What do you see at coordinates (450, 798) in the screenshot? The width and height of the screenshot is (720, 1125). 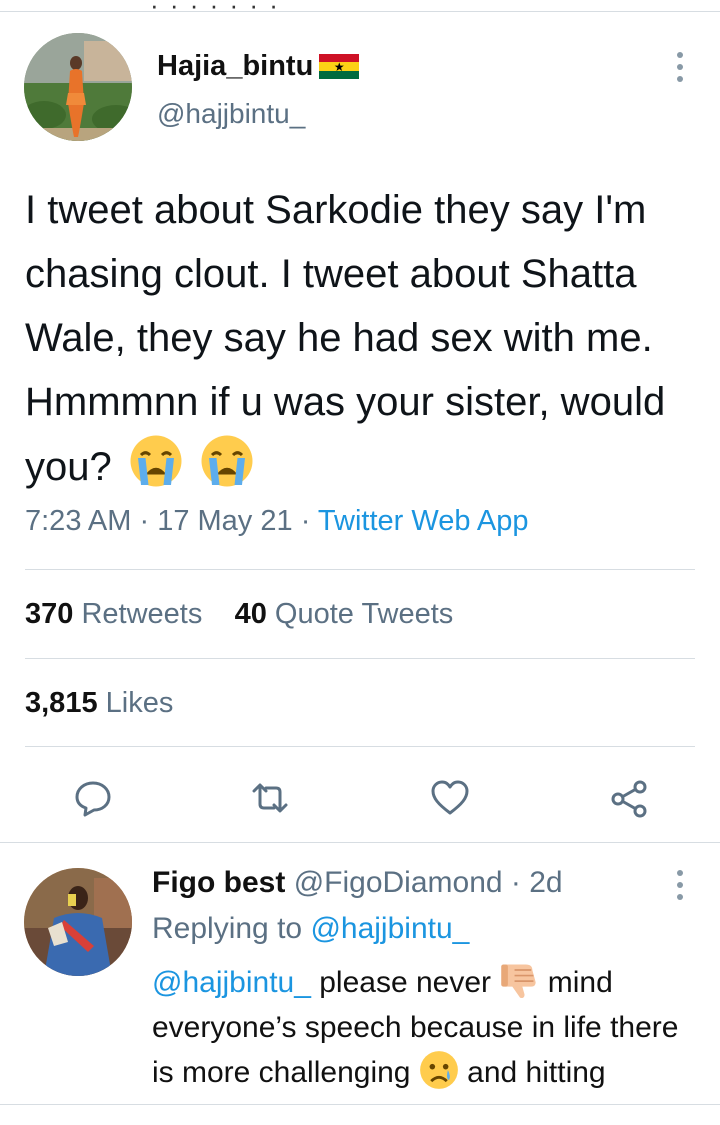 I see `like-icon` at bounding box center [450, 798].